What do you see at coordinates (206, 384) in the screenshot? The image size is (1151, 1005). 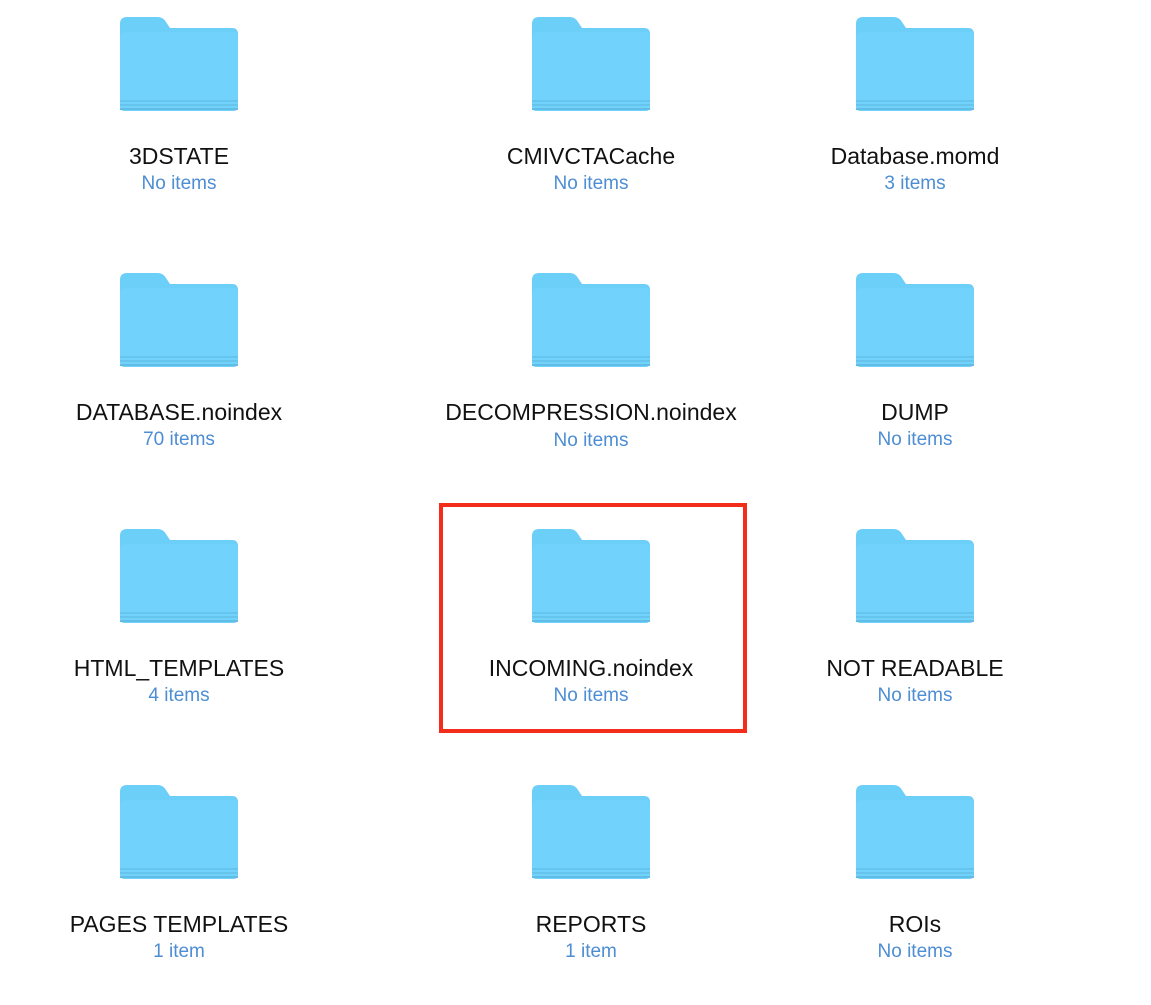 I see `folder-item-database-noindex: DATABASE.noindex 70 items` at bounding box center [206, 384].